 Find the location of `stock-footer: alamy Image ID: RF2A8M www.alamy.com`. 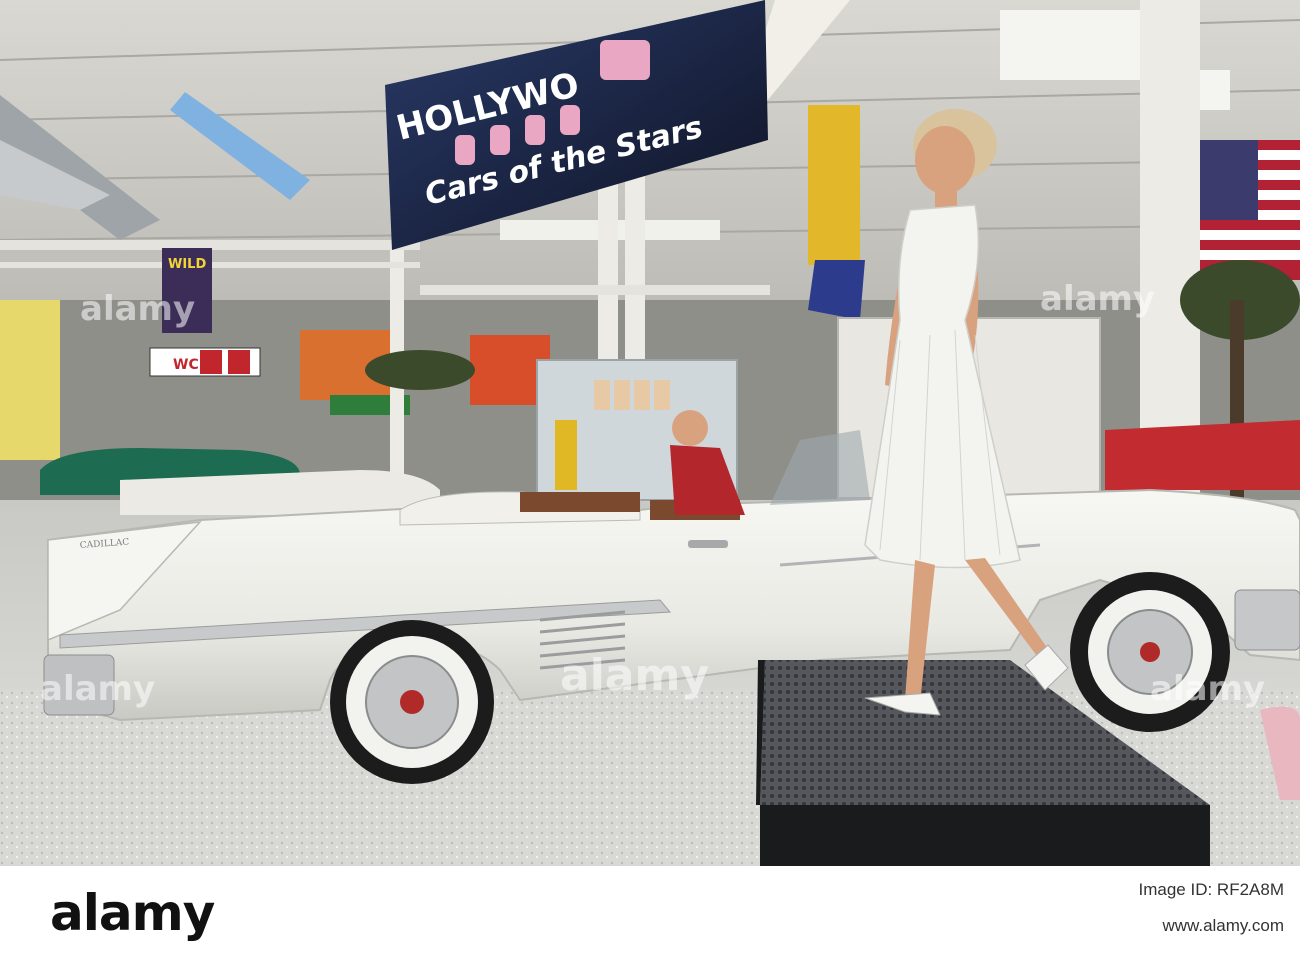

stock-footer: alamy Image ID: RF2A8M www.alamy.com is located at coordinates (650, 911).